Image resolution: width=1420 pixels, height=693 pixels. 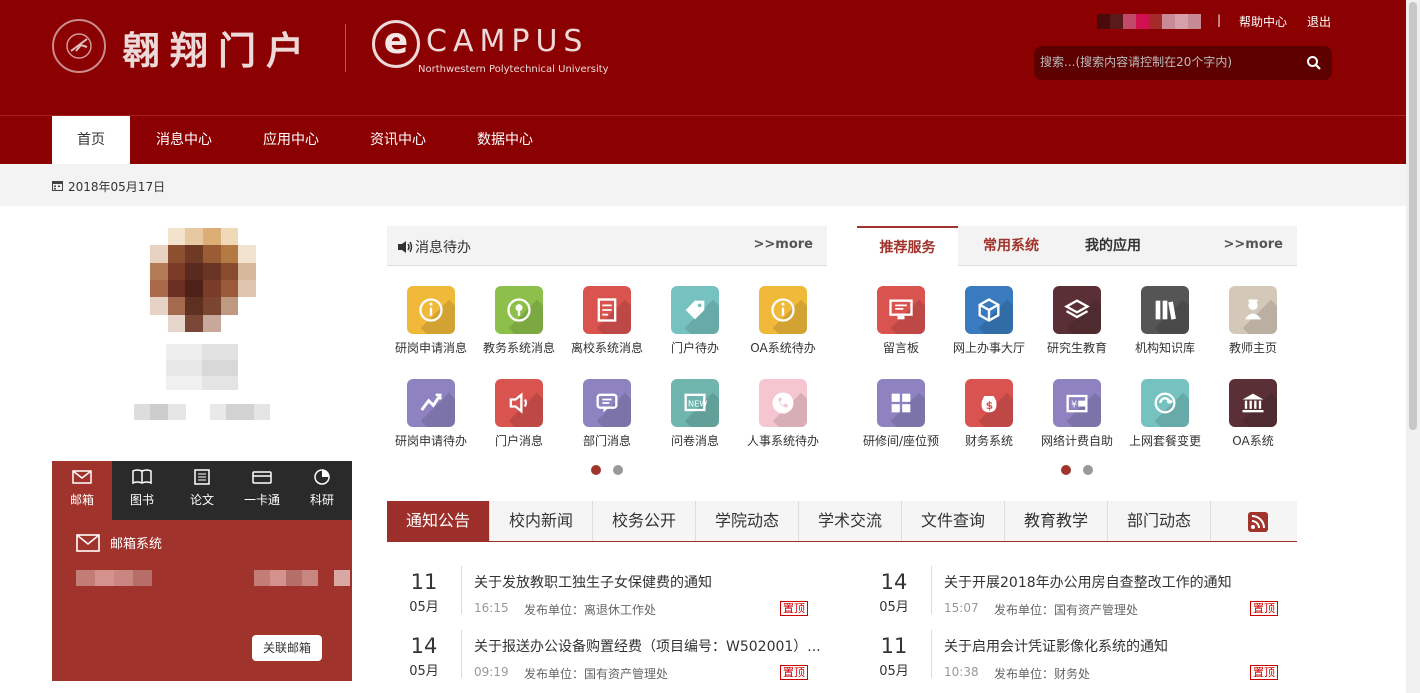 What do you see at coordinates (443, 248) in the screenshot?
I see `messages-title: 消息待办` at bounding box center [443, 248].